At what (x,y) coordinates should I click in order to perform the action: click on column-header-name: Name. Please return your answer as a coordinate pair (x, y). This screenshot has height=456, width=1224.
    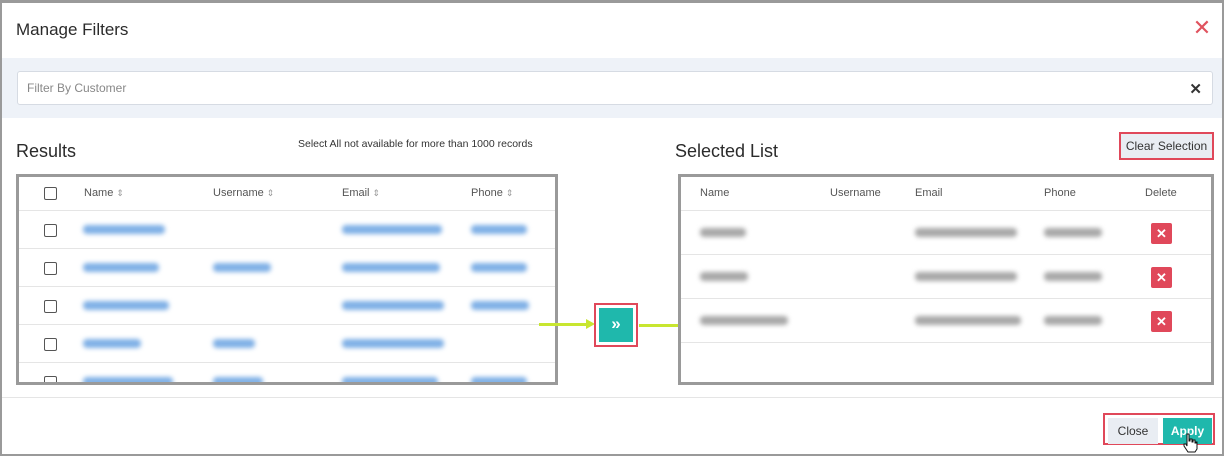
    Looking at the image, I should click on (715, 193).